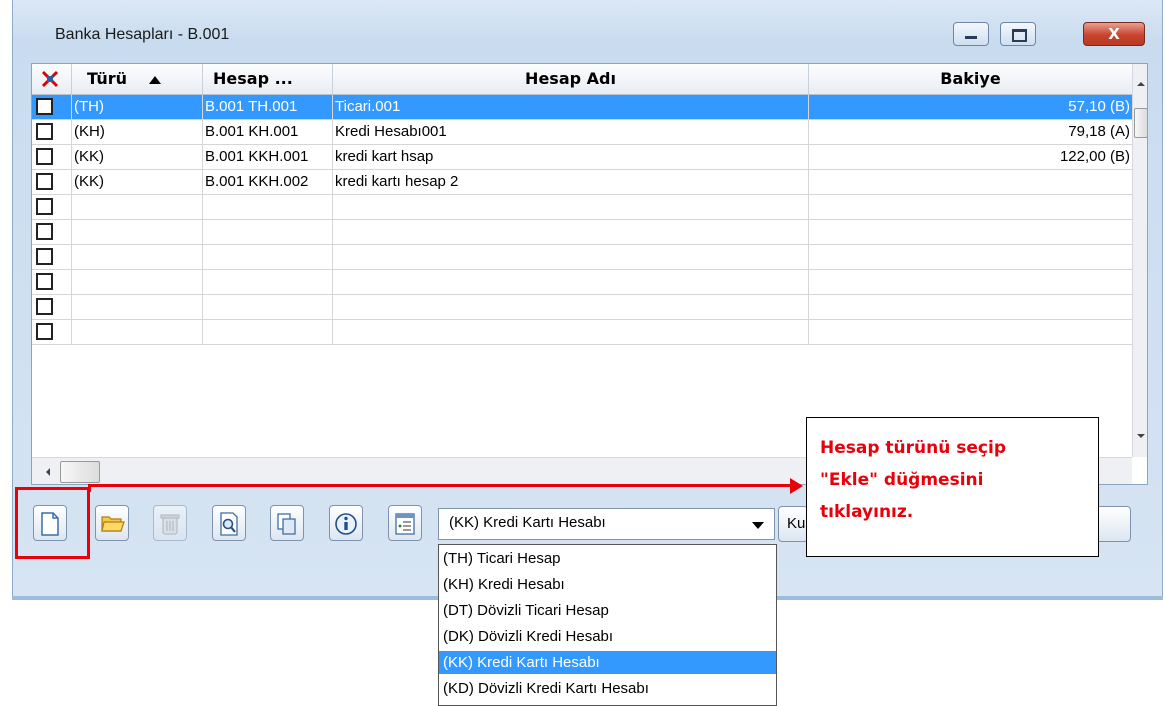 Image resolution: width=1165 pixels, height=706 pixels. What do you see at coordinates (1018, 34) in the screenshot?
I see `maximize-button` at bounding box center [1018, 34].